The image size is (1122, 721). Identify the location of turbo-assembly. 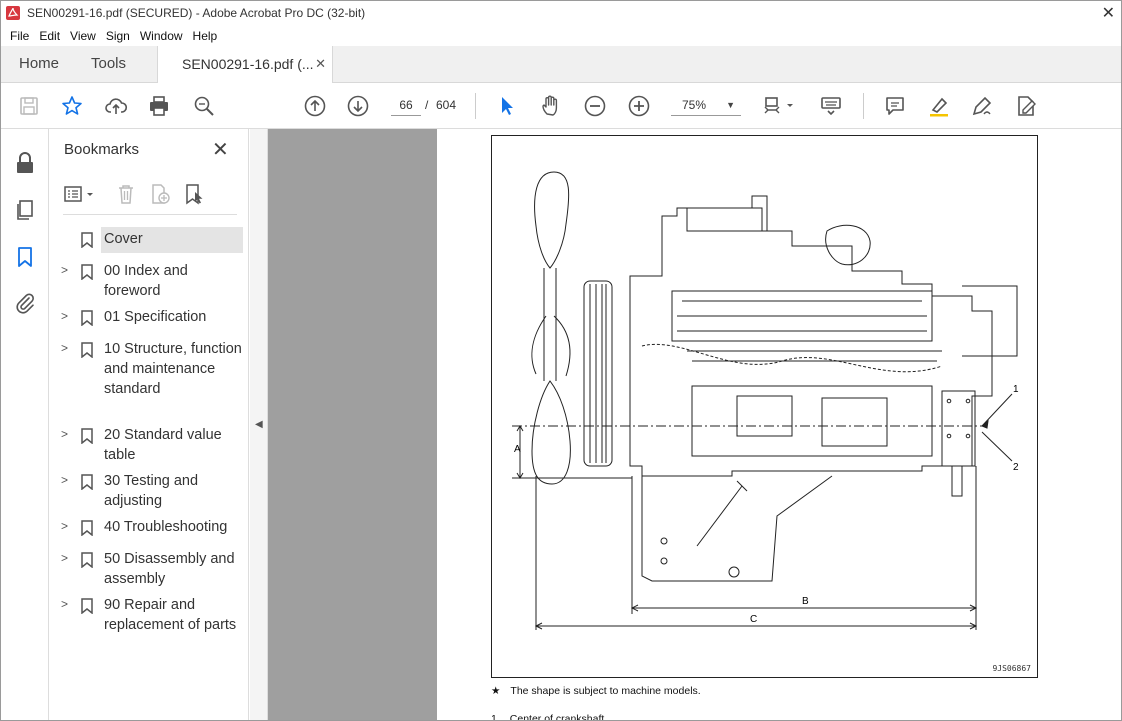
(848, 245).